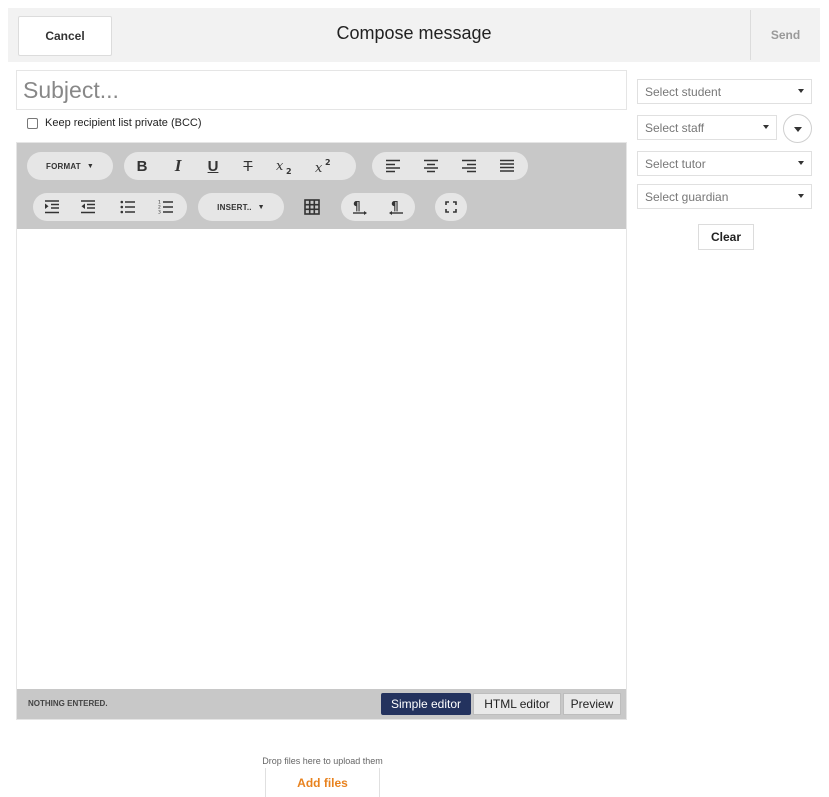  I want to click on align-left-button, so click(393, 166).